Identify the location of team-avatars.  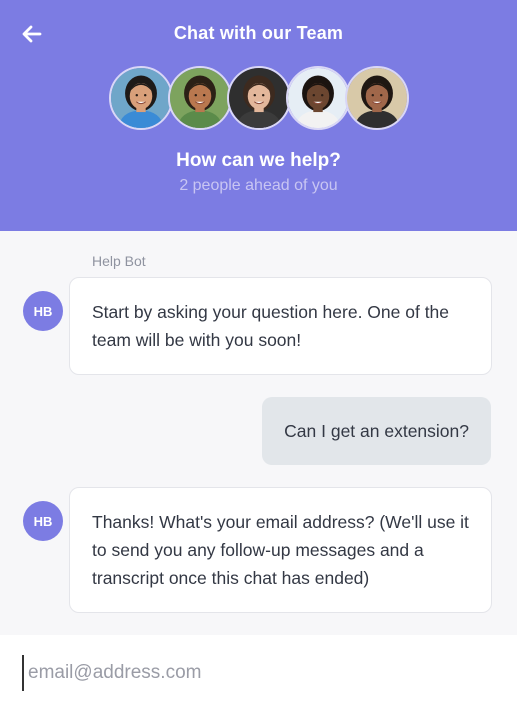
(258, 98).